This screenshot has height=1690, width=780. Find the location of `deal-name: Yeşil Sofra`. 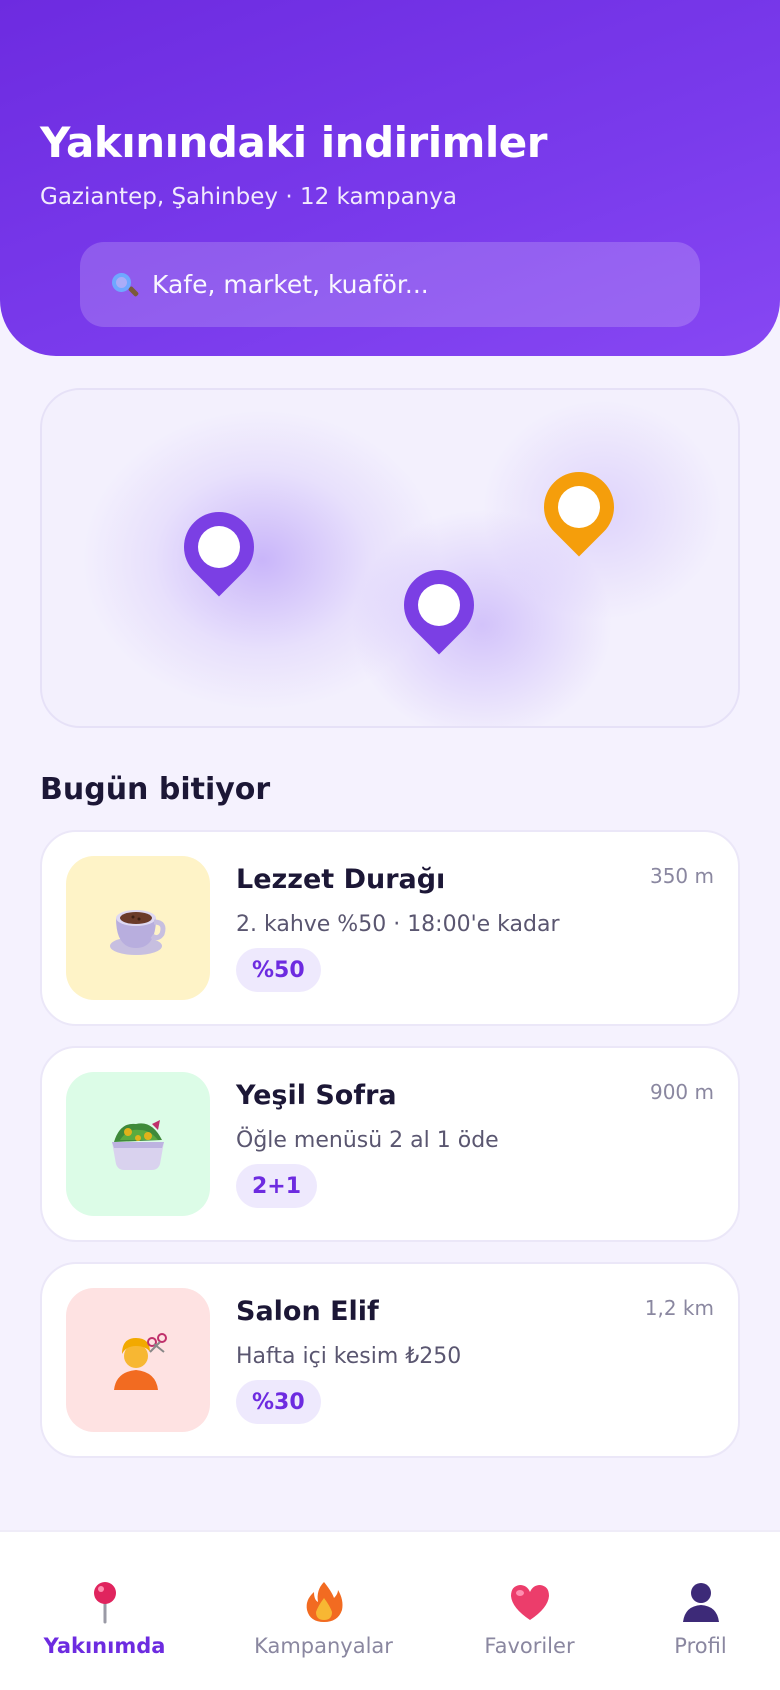

deal-name: Yeşil Sofra is located at coordinates (316, 1095).